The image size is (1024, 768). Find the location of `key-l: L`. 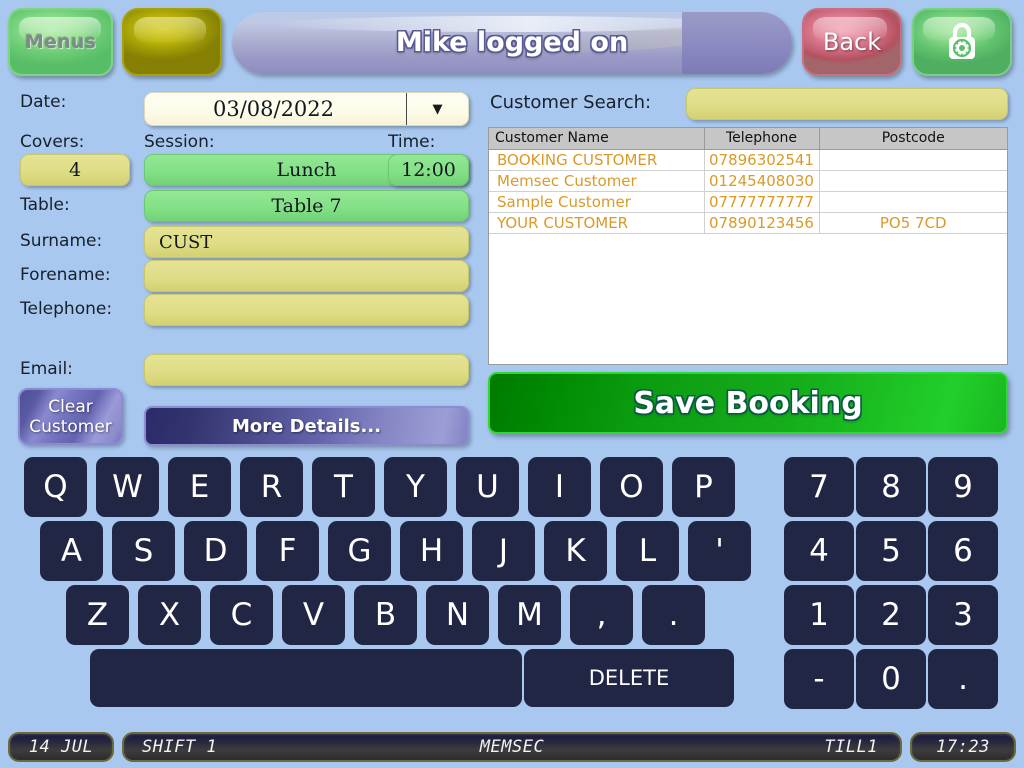

key-l: L is located at coordinates (647, 551).